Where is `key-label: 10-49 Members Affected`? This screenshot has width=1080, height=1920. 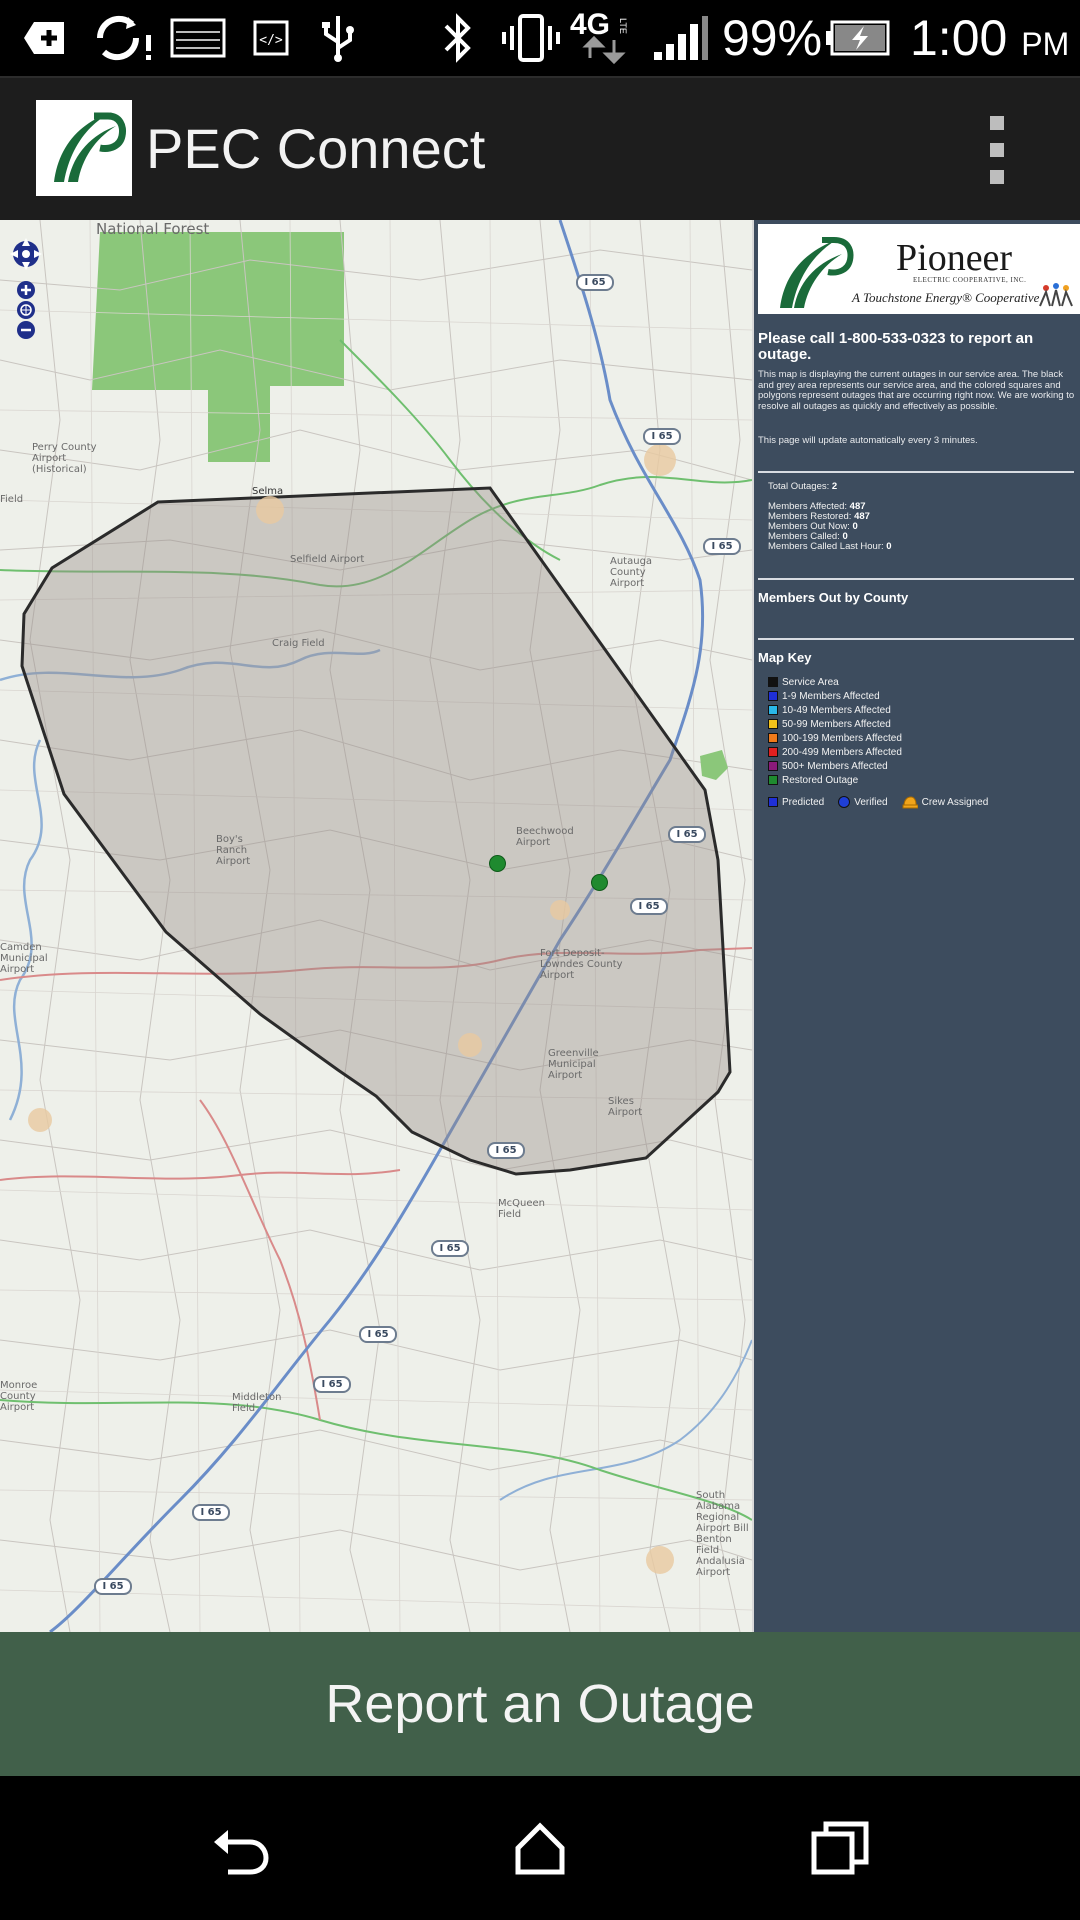 key-label: 10-49 Members Affected is located at coordinates (836, 710).